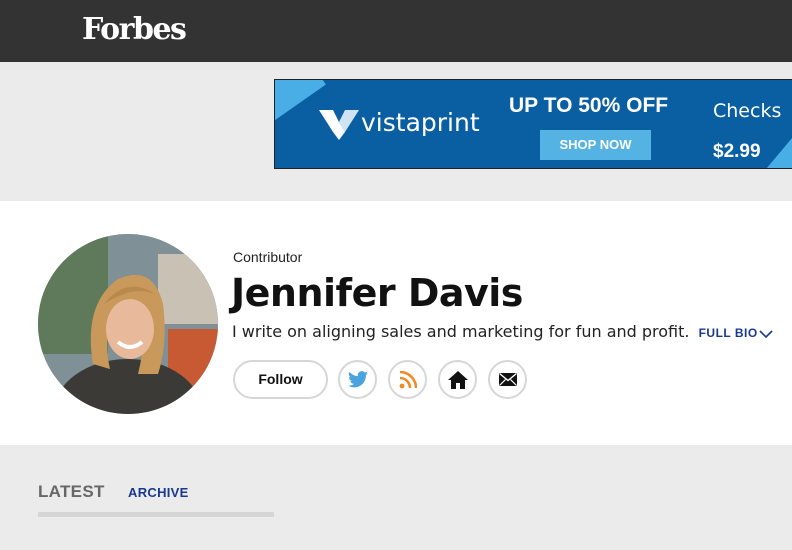 This screenshot has width=792, height=550. Describe the element at coordinates (280, 379) in the screenshot. I see `follow-button: Follow` at that location.